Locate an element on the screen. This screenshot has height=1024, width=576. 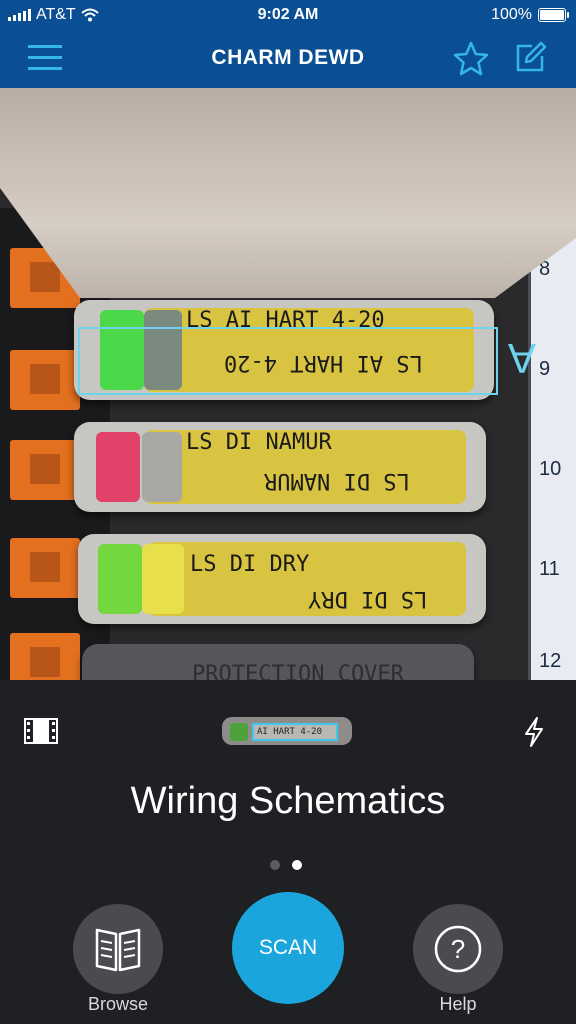
alignment-marker: A is located at coordinates (522, 358).